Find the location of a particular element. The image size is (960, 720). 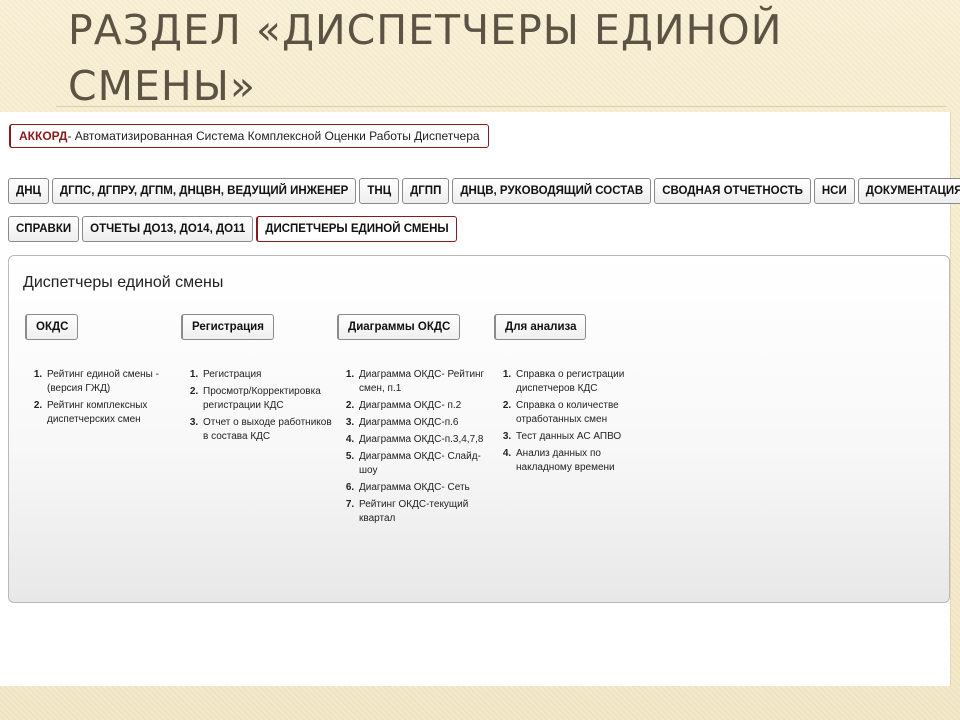

list-link: Справка о количестве отработанных смен is located at coordinates (567, 412).